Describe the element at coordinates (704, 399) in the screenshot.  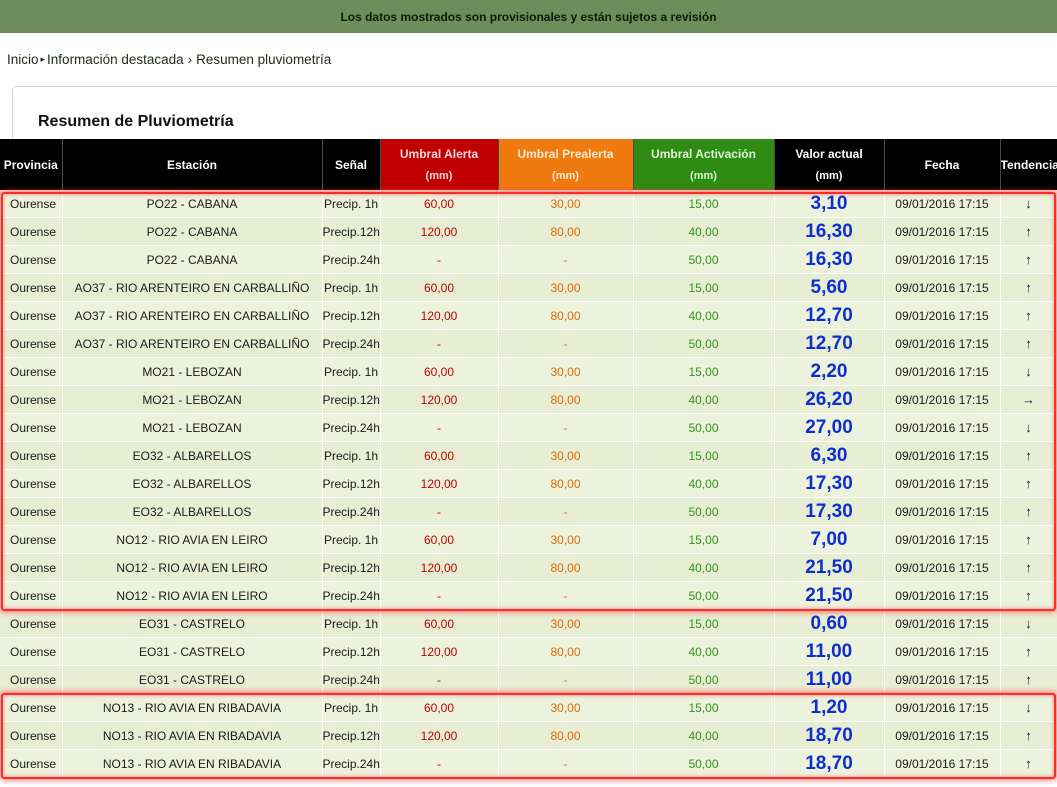
I see `cell-umbral-activacion: 40,00` at that location.